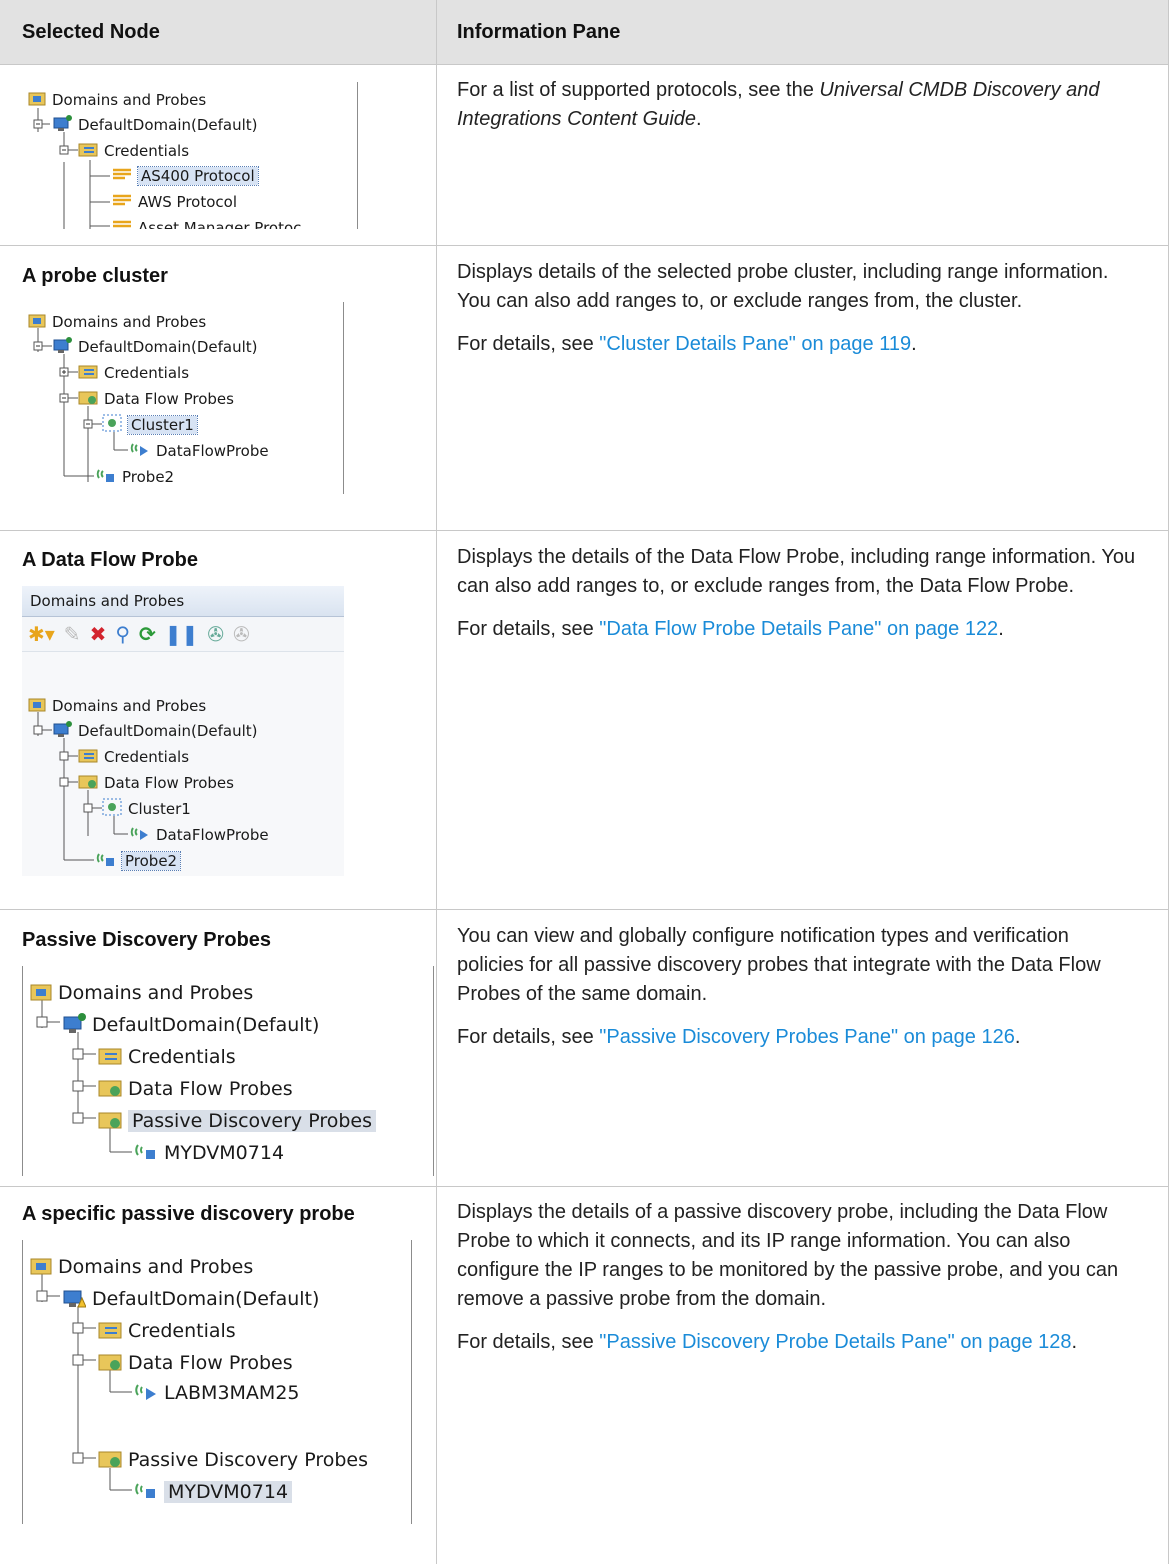 This screenshot has width=1169, height=1564. I want to click on tree-node: Cluster1, so click(146, 809).